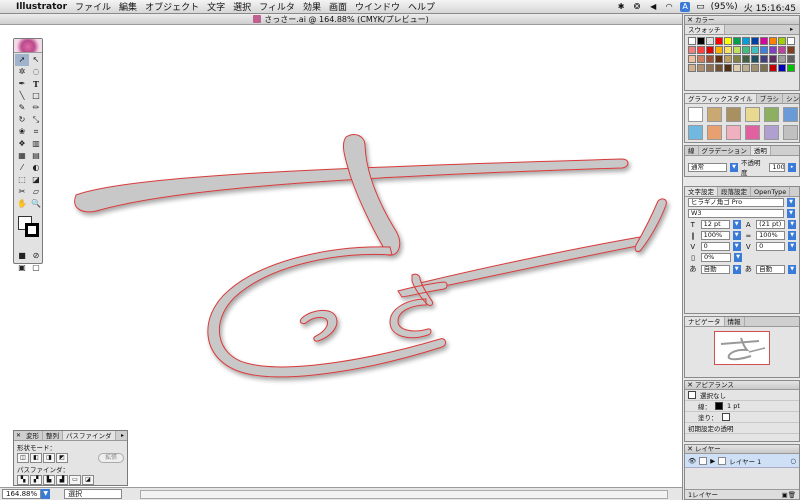  I want to click on crop-button: ▟, so click(62, 480).